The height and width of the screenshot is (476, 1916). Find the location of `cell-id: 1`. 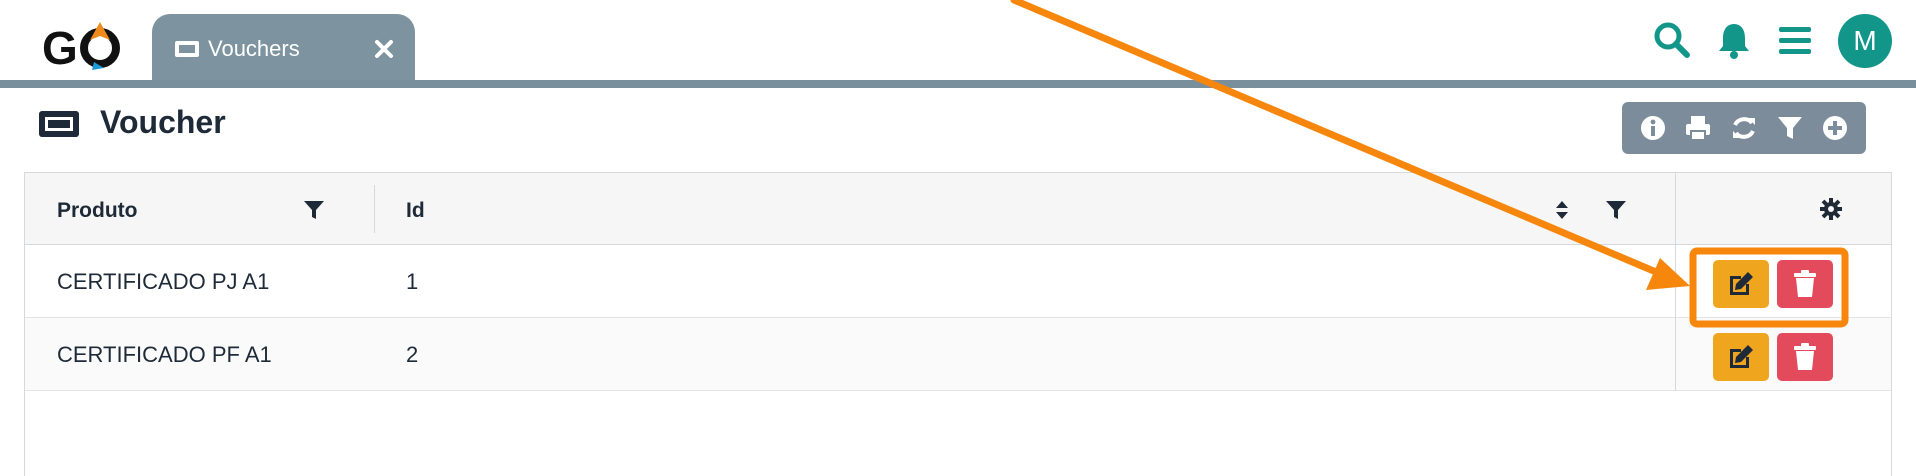

cell-id: 1 is located at coordinates (412, 281).